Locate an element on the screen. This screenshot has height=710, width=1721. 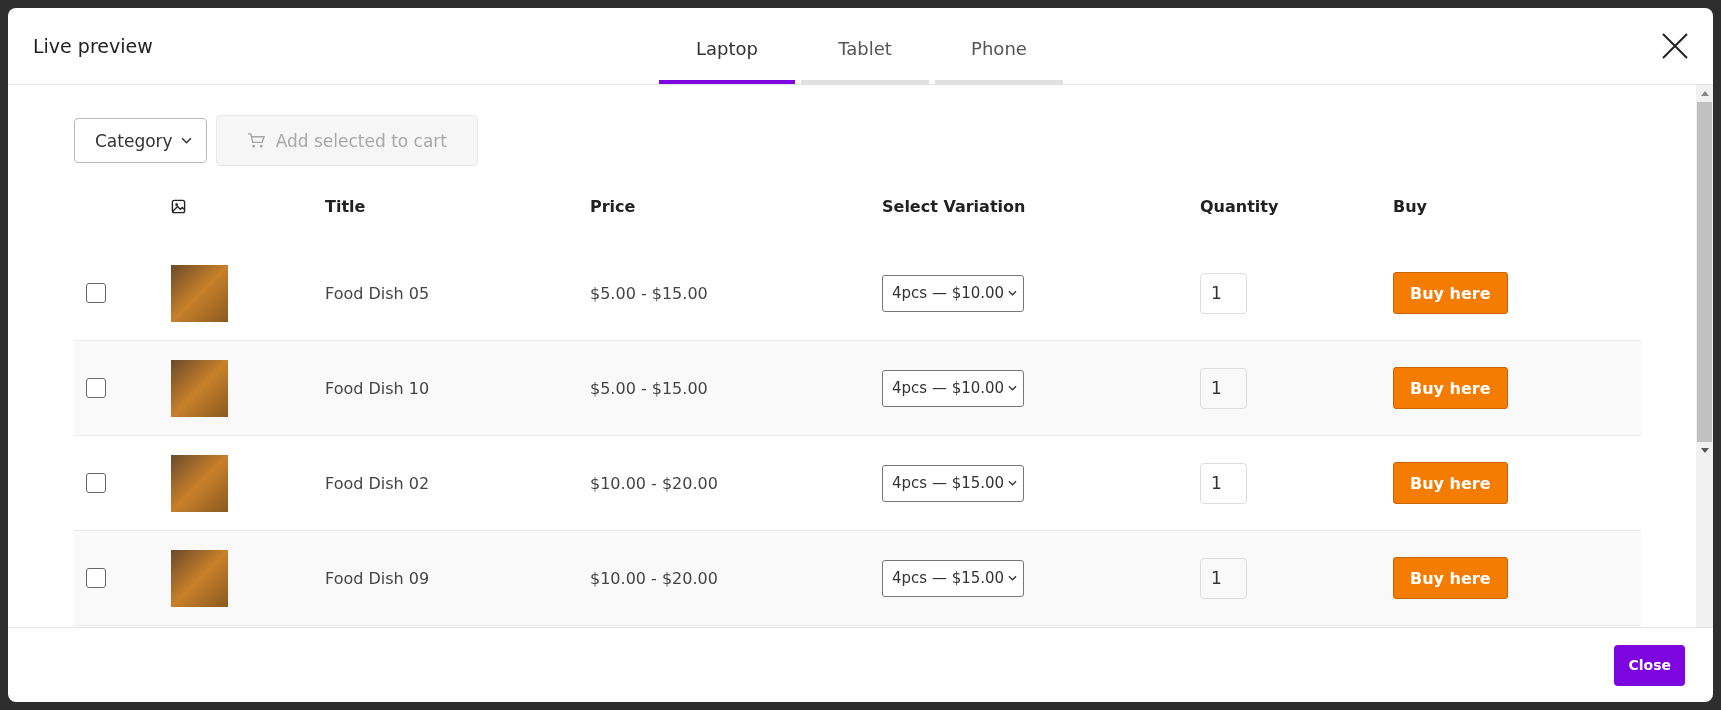
window-title: Live preview is located at coordinates (93, 46).